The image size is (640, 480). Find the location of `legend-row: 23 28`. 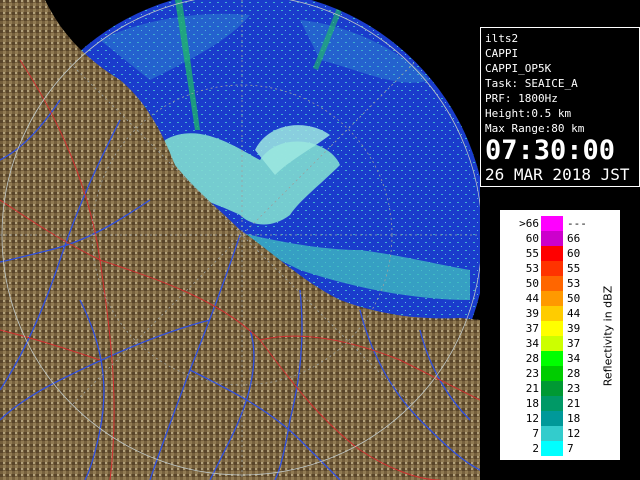

legend-row: 23 28 is located at coordinates (560, 373).